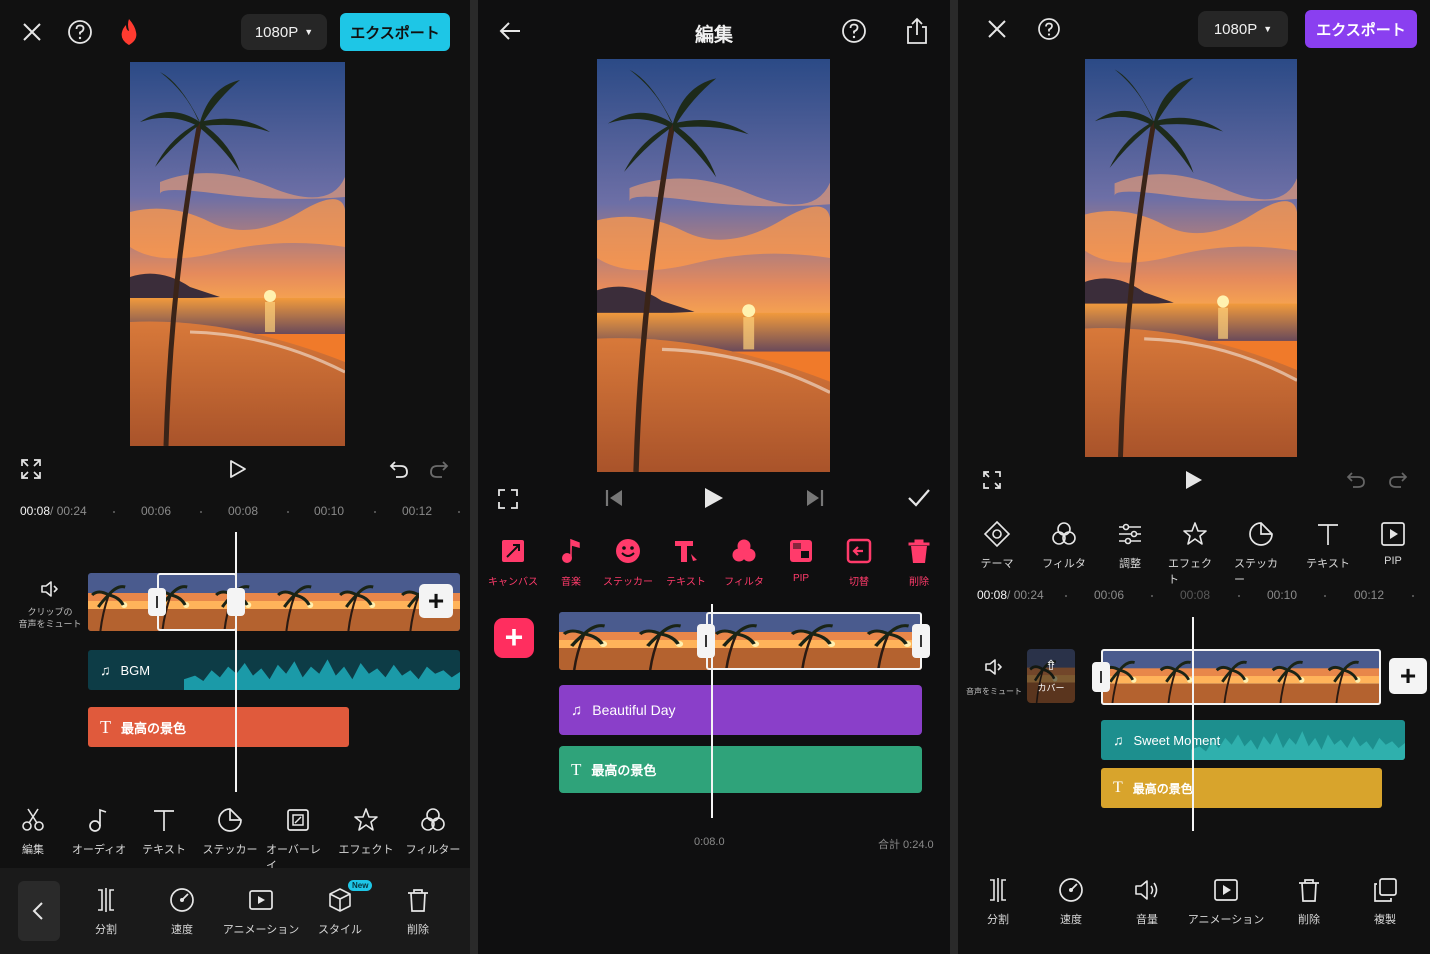  I want to click on speed-icon, so click(1071, 890).